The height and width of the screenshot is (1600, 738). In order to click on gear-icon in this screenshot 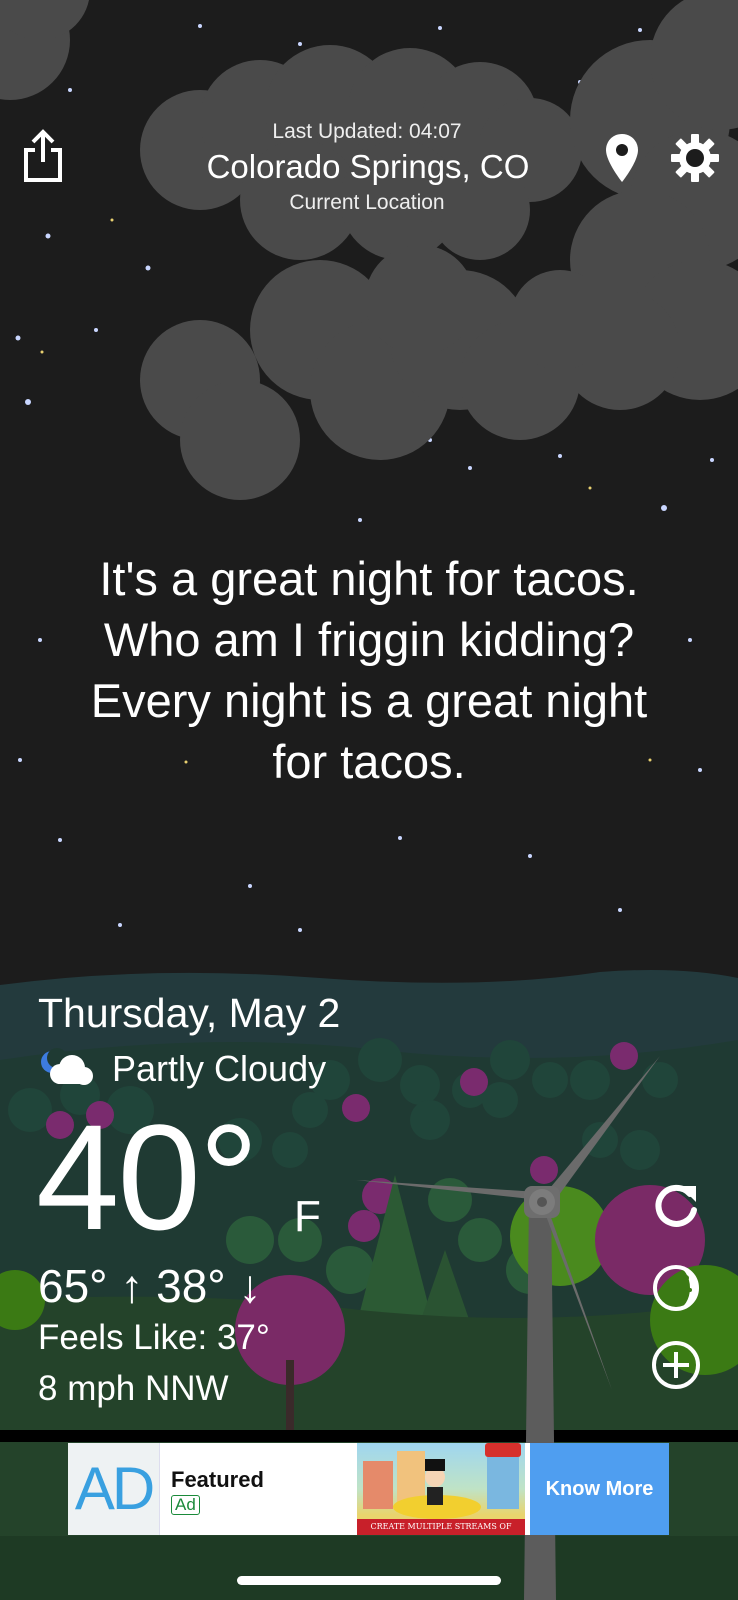, I will do `click(695, 158)`.